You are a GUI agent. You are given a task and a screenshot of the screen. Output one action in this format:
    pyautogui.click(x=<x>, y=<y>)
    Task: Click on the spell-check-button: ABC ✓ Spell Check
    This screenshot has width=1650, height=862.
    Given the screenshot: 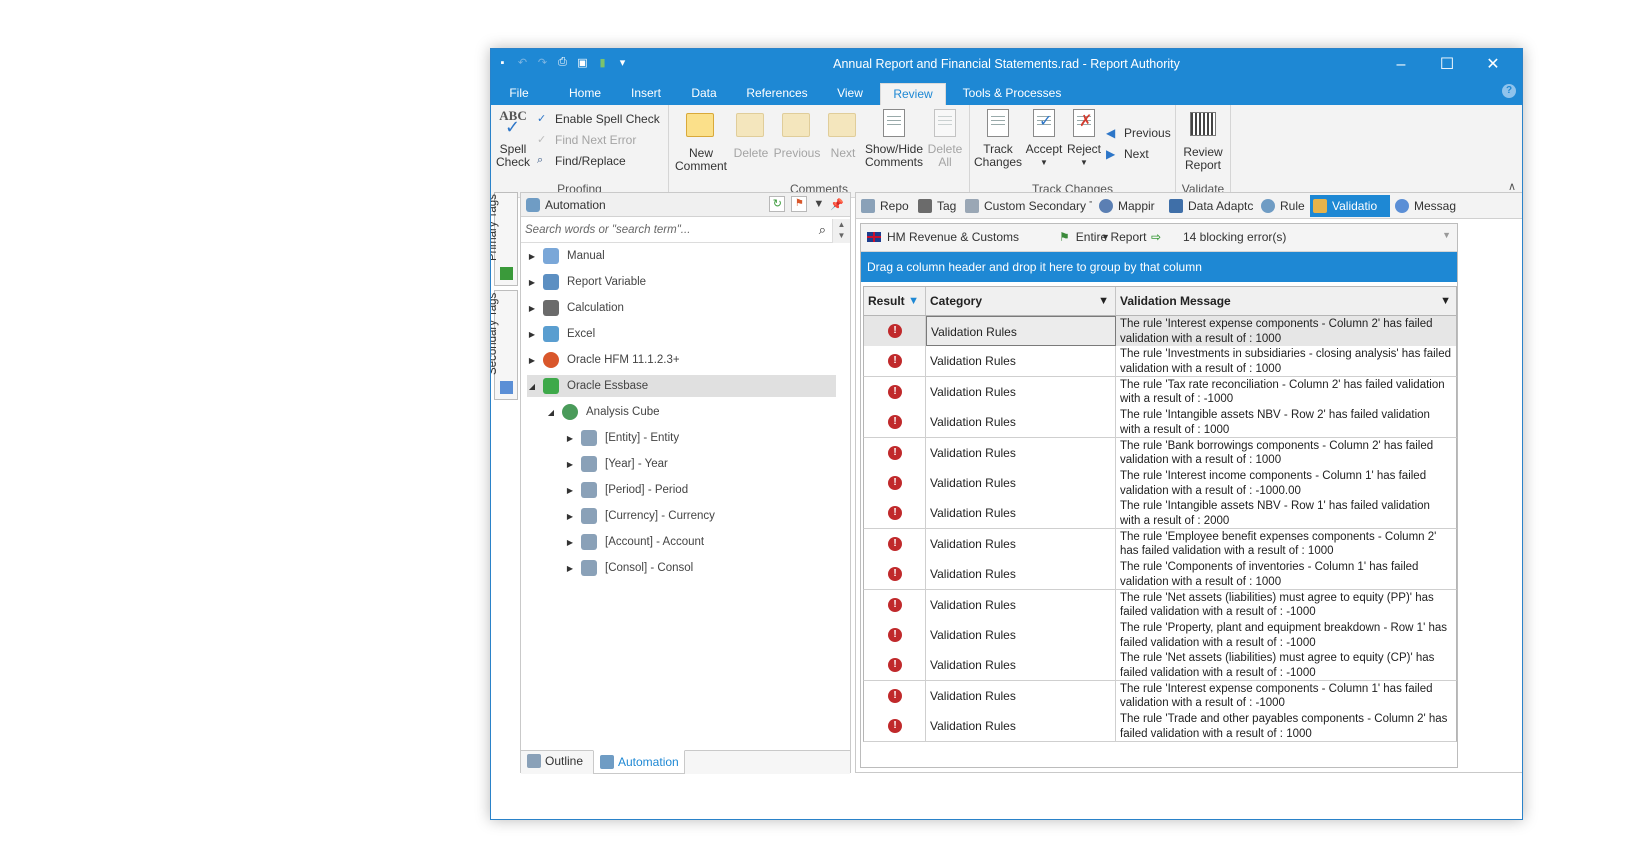 What is the action you would take?
    pyautogui.click(x=513, y=139)
    